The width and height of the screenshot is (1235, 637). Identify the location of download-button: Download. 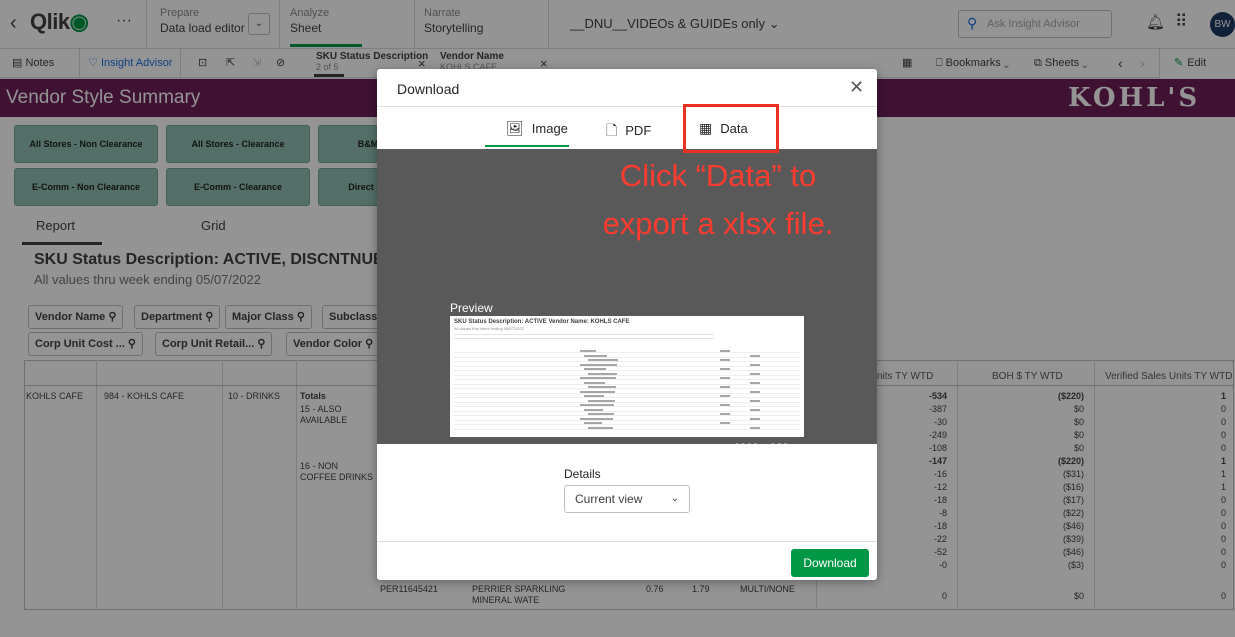
(830, 563).